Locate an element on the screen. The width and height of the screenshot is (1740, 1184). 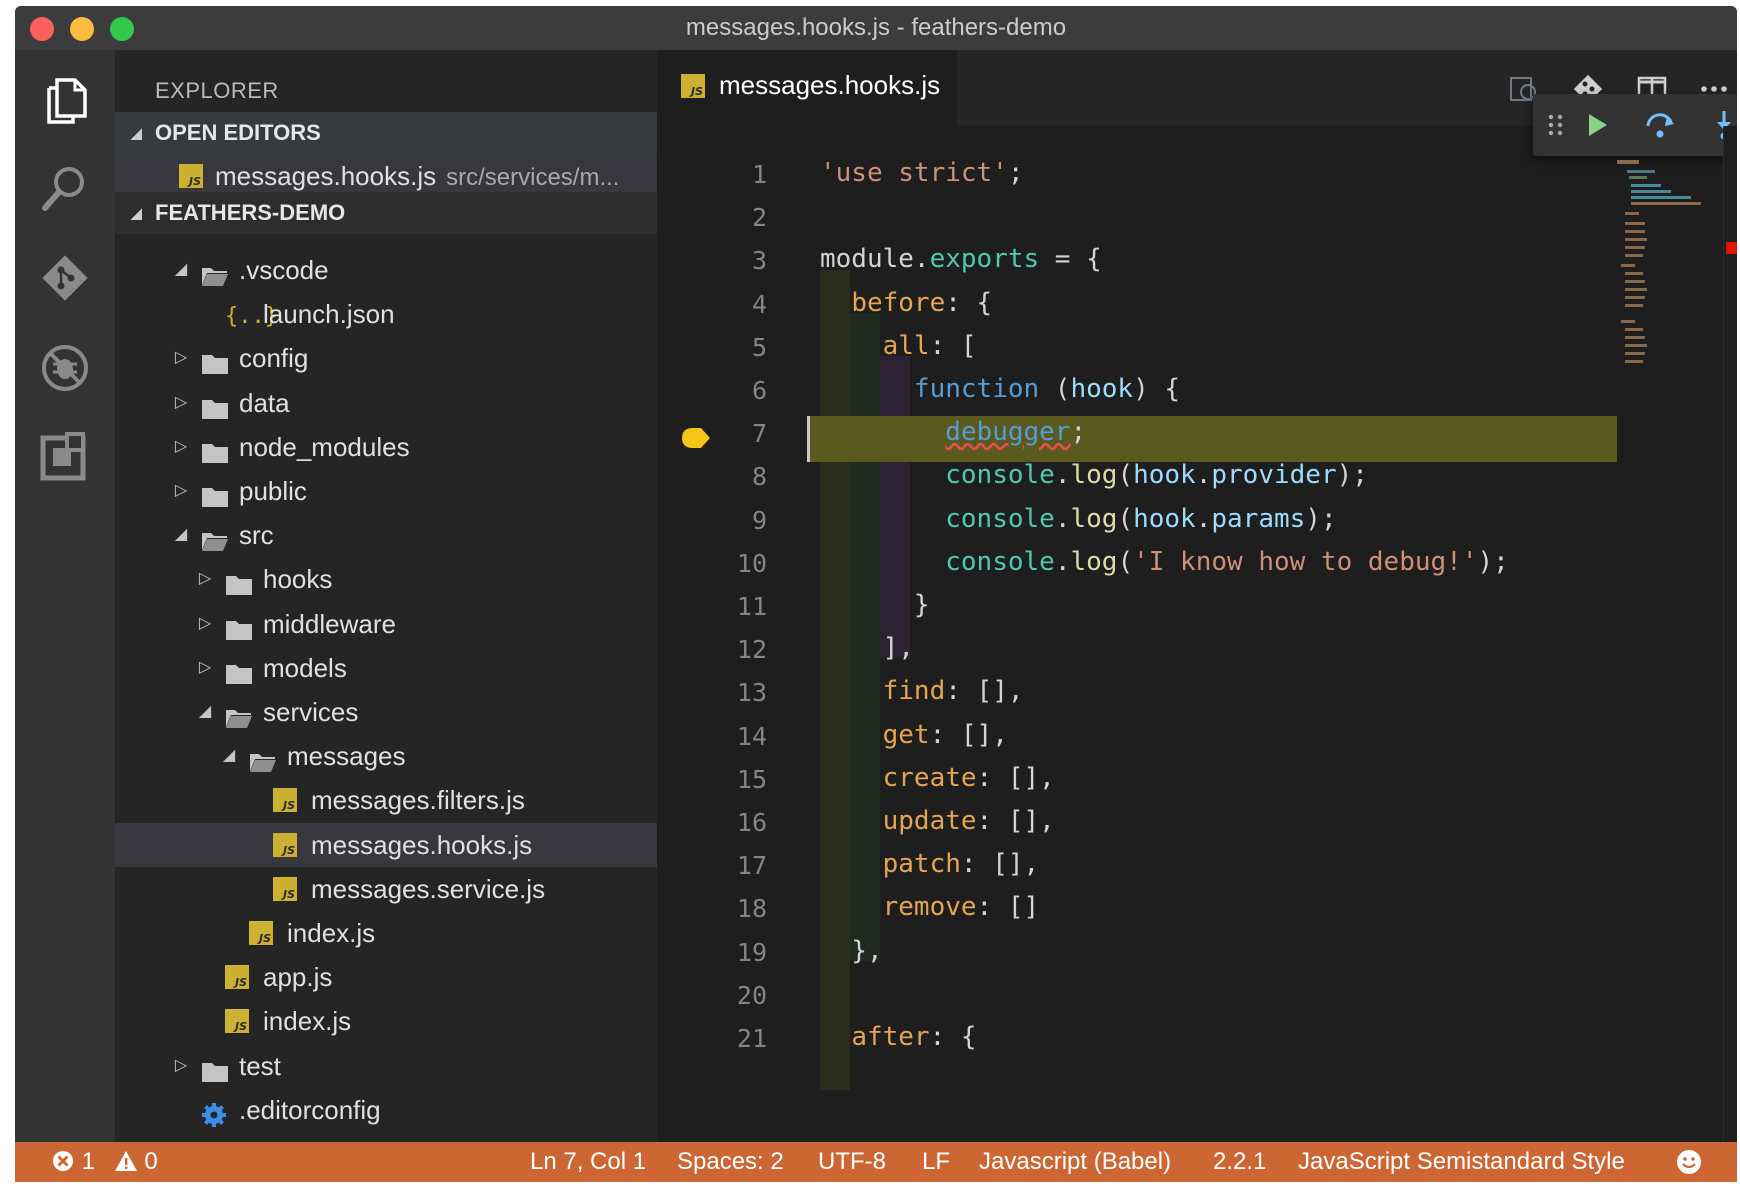
code-line: create: [], is located at coordinates (937, 778).